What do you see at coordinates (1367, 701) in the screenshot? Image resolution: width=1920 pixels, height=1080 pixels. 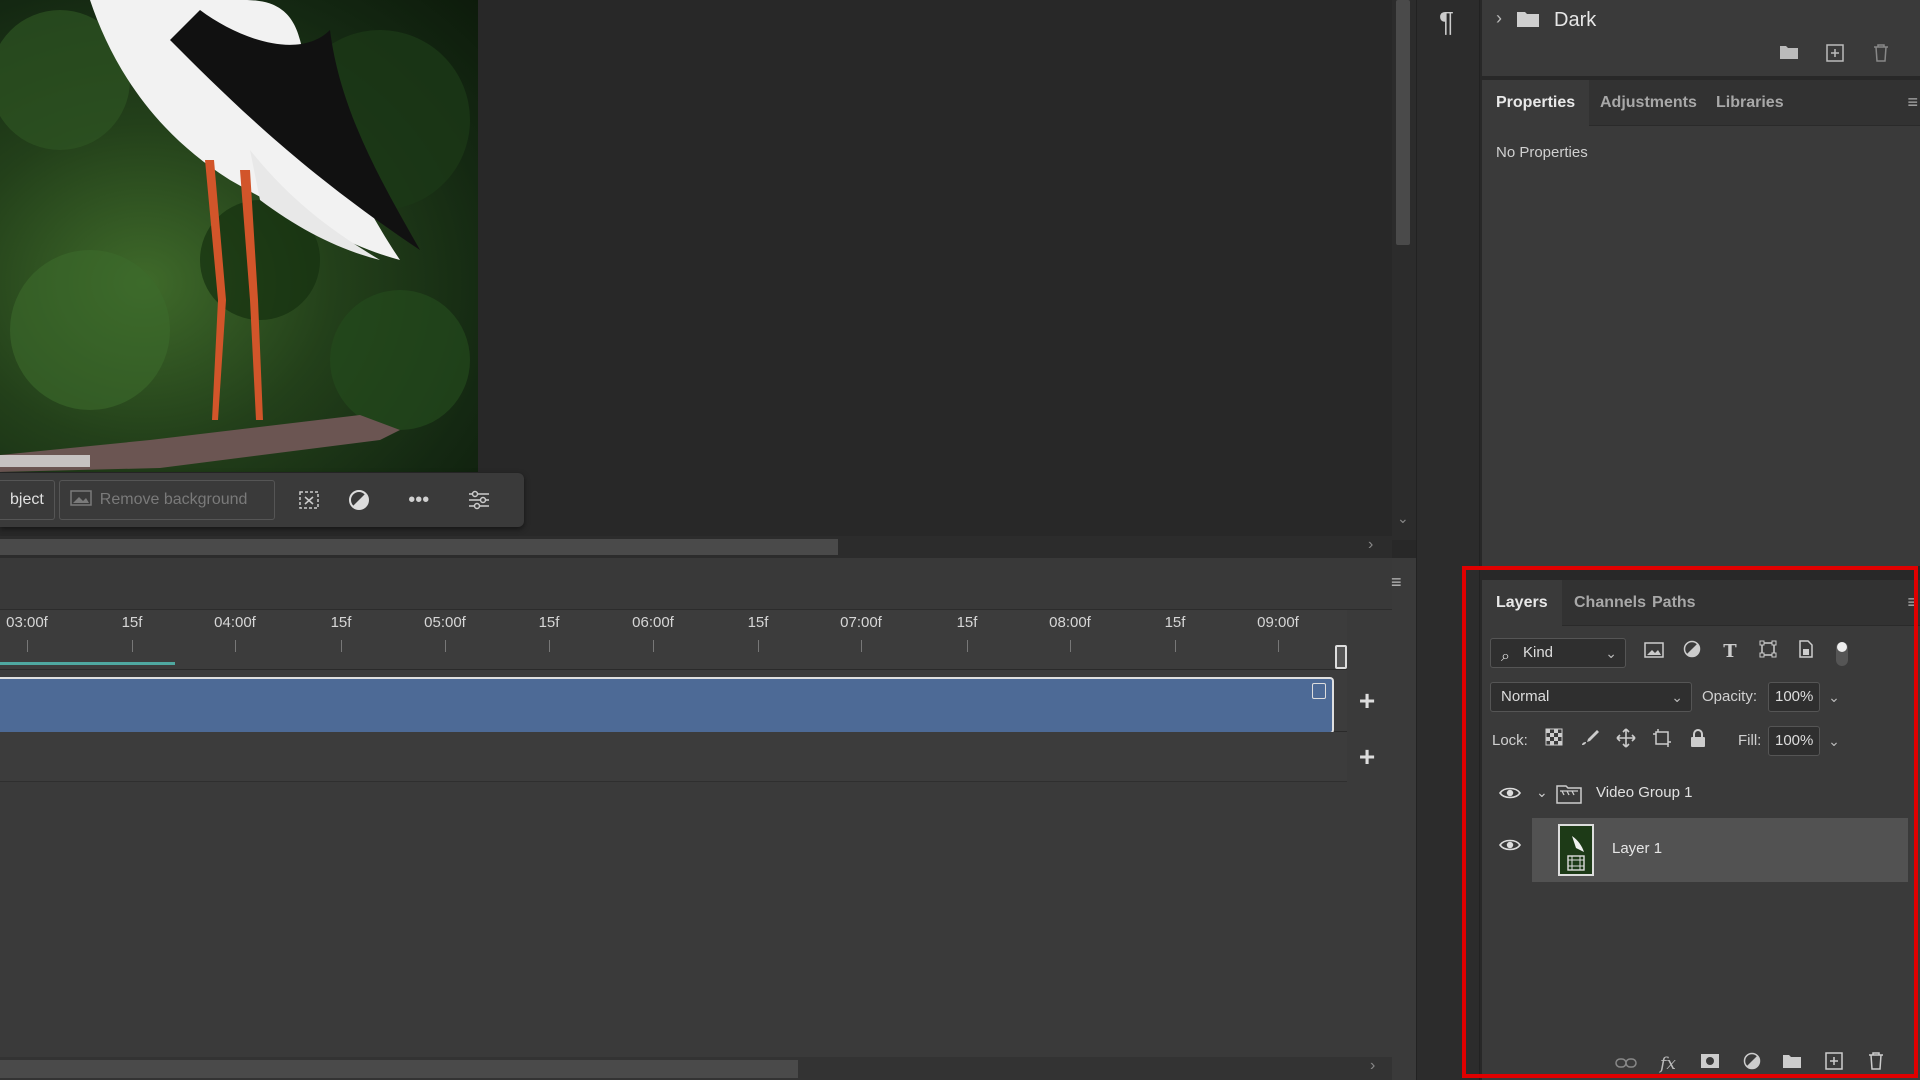 I see `add-media-button: +` at bounding box center [1367, 701].